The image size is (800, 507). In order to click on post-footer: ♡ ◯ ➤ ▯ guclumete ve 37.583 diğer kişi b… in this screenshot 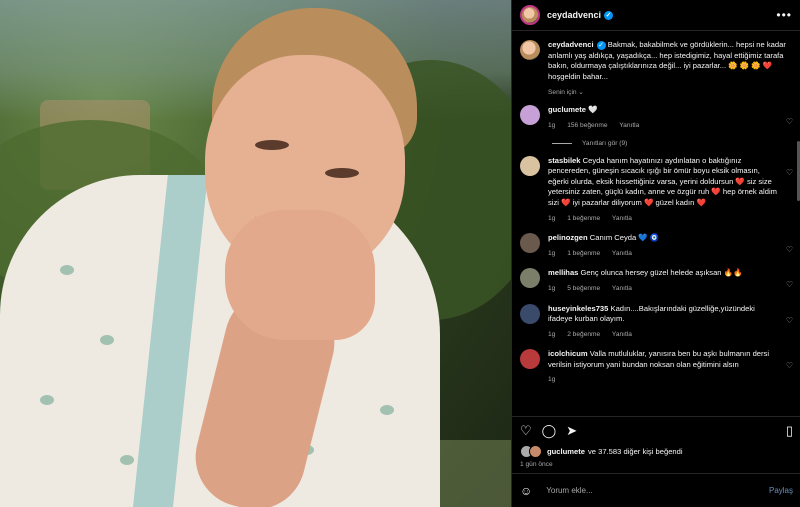, I will do `click(656, 461)`.